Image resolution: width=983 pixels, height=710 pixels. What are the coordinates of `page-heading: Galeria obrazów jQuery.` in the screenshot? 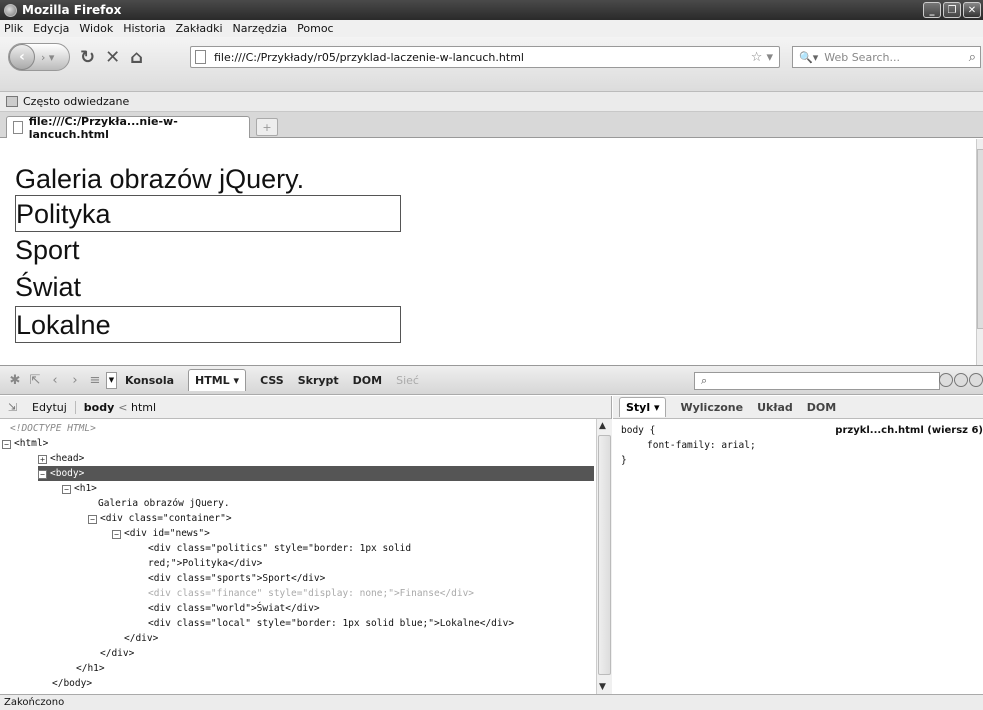 It's located at (160, 179).